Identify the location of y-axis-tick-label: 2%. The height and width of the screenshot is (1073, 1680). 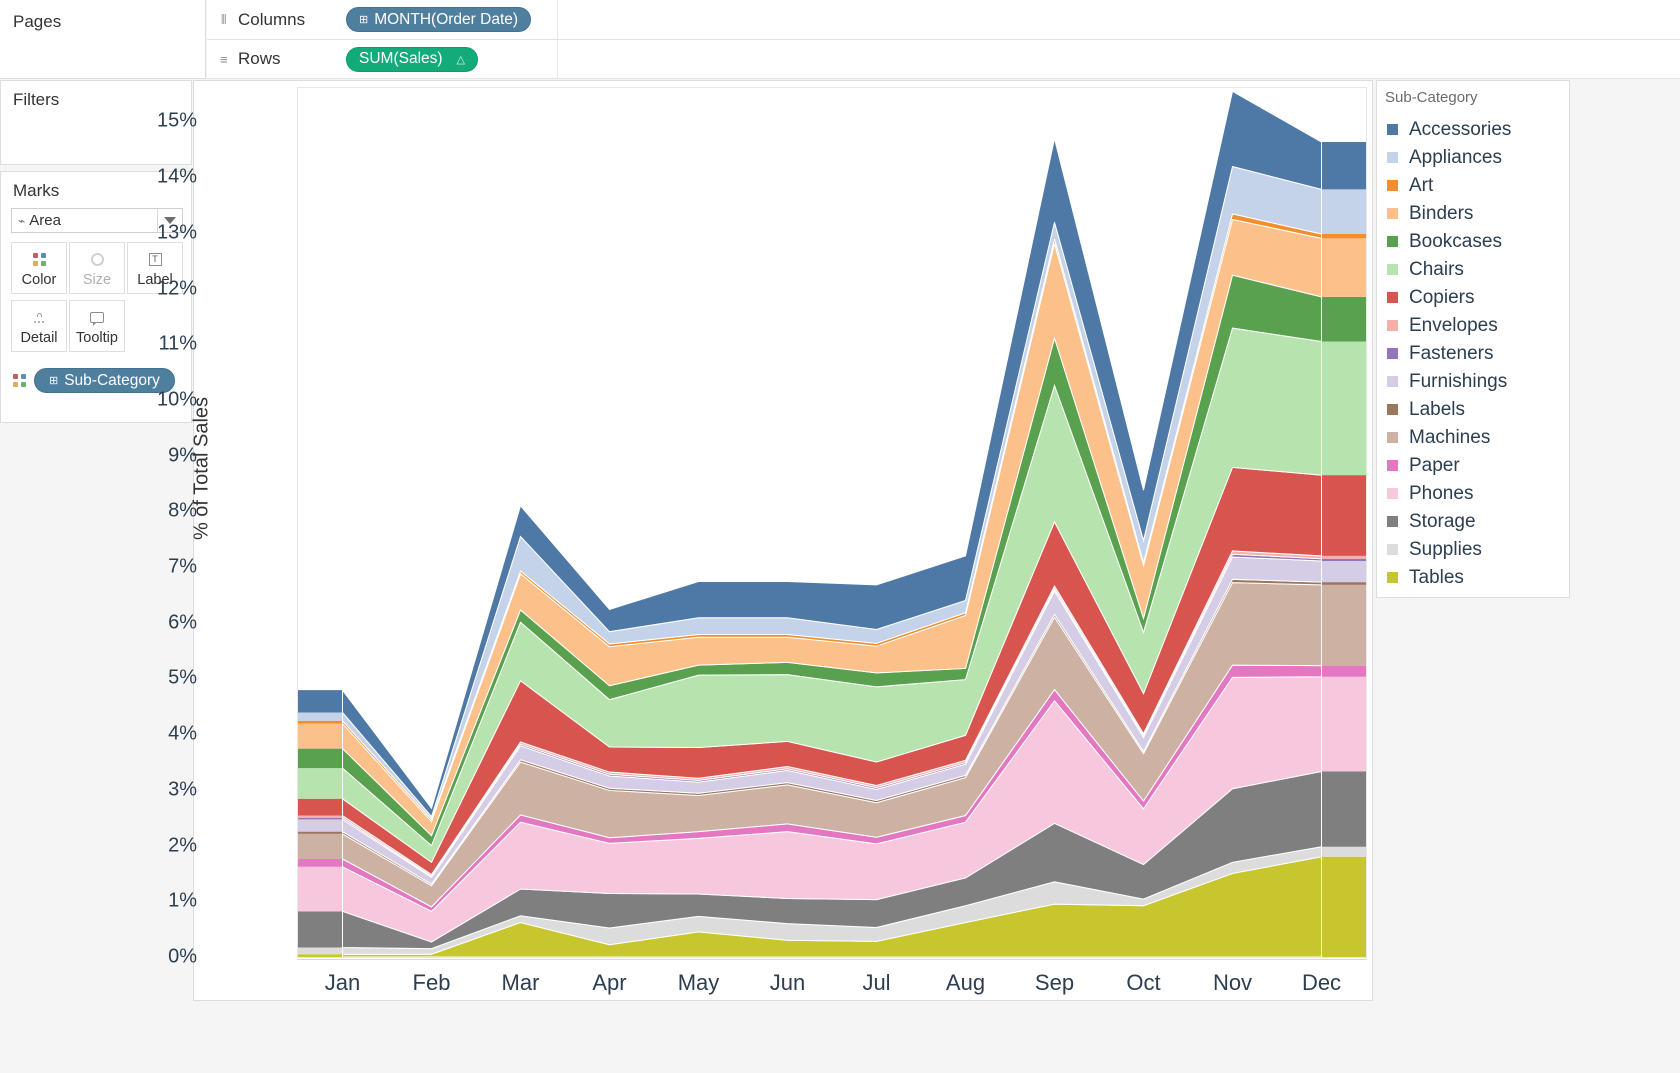
(182, 845).